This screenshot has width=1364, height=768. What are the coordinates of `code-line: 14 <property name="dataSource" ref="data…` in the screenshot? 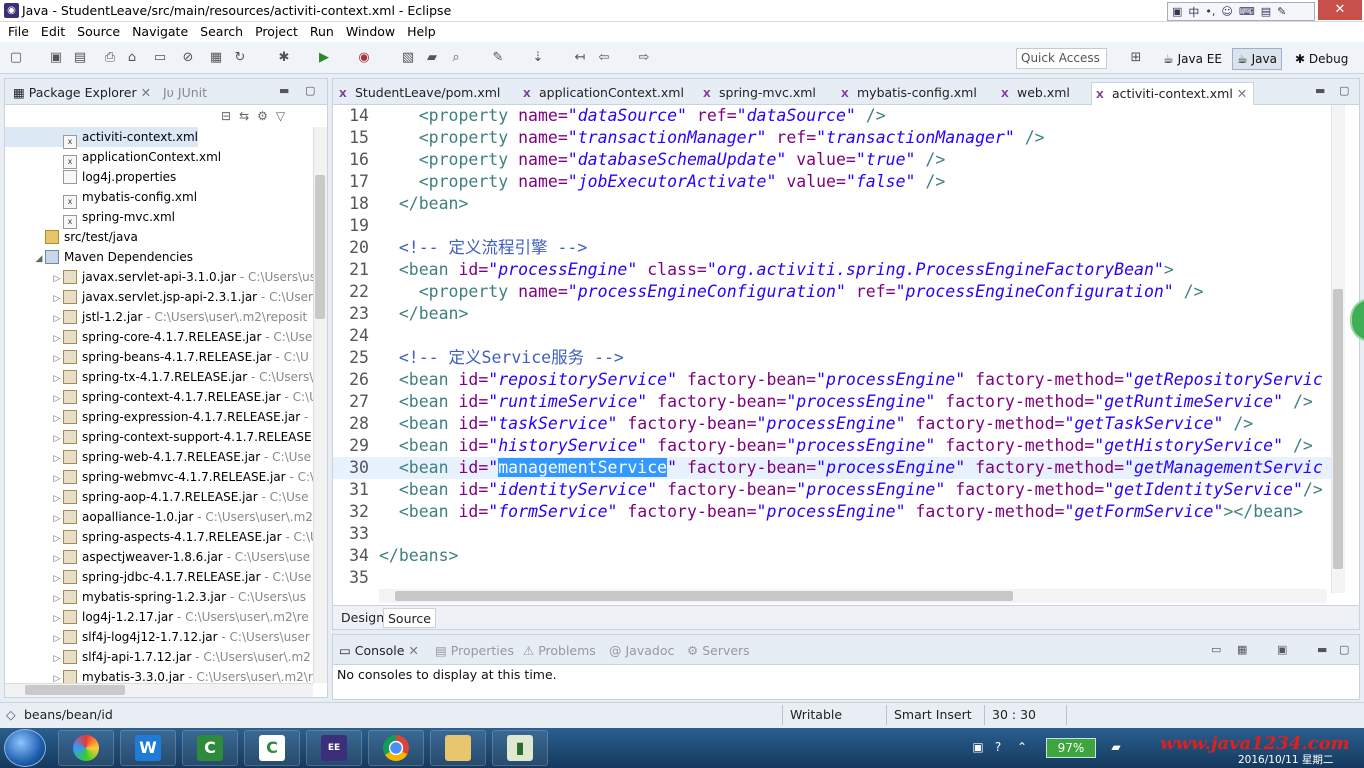 It's located at (832, 116).